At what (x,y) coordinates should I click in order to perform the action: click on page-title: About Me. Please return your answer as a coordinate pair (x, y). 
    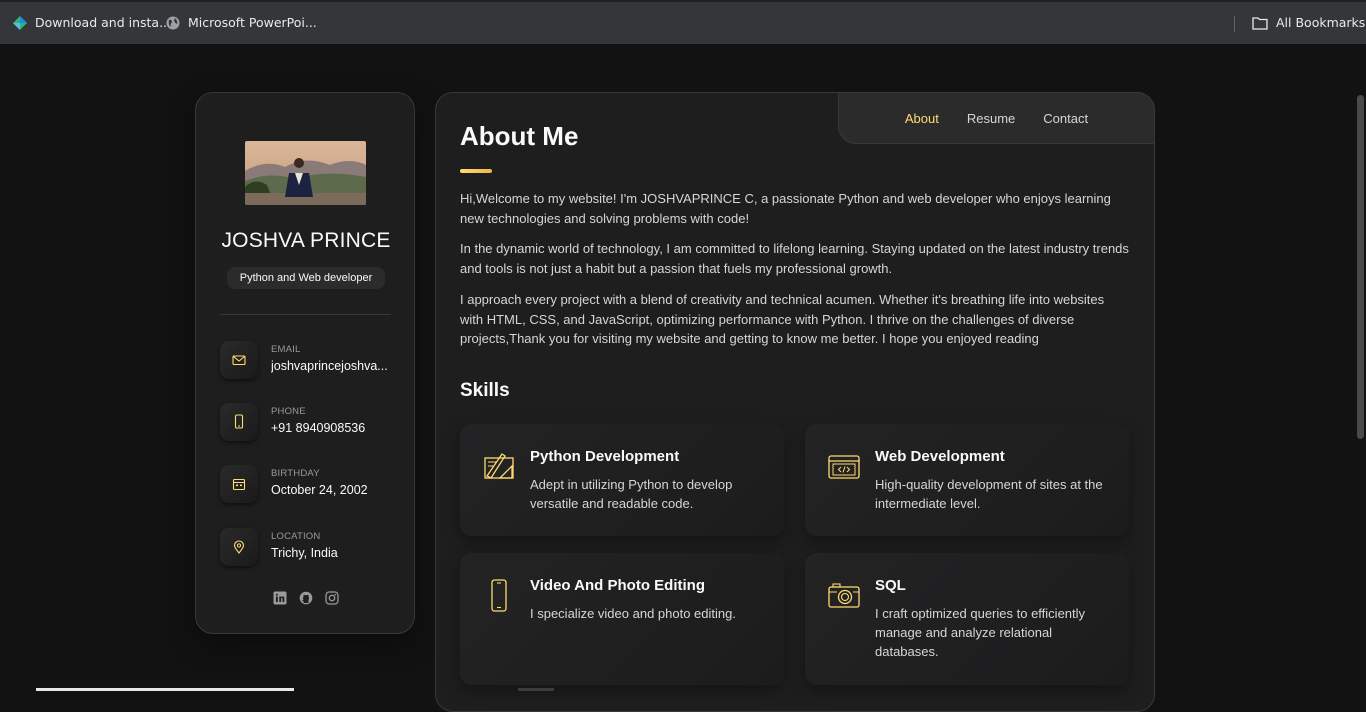
    Looking at the image, I should click on (519, 136).